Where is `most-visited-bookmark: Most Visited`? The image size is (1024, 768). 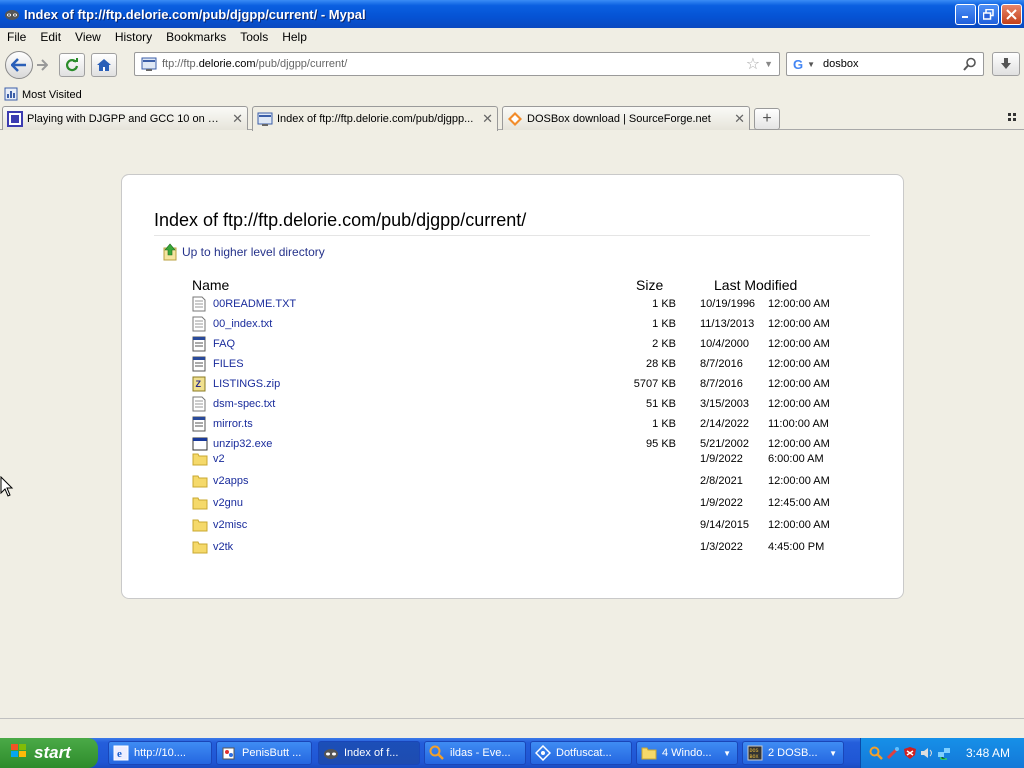 most-visited-bookmark: Most Visited is located at coordinates (52, 95).